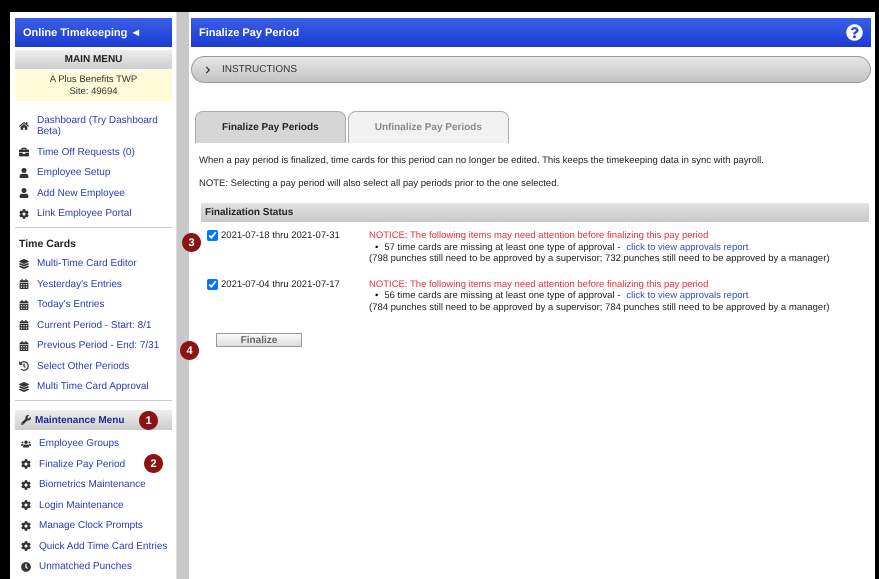 The image size is (879, 579). What do you see at coordinates (502, 296) in the screenshot?
I see `missing-approval-text: 56 time cards are missing at least one type of approval -` at bounding box center [502, 296].